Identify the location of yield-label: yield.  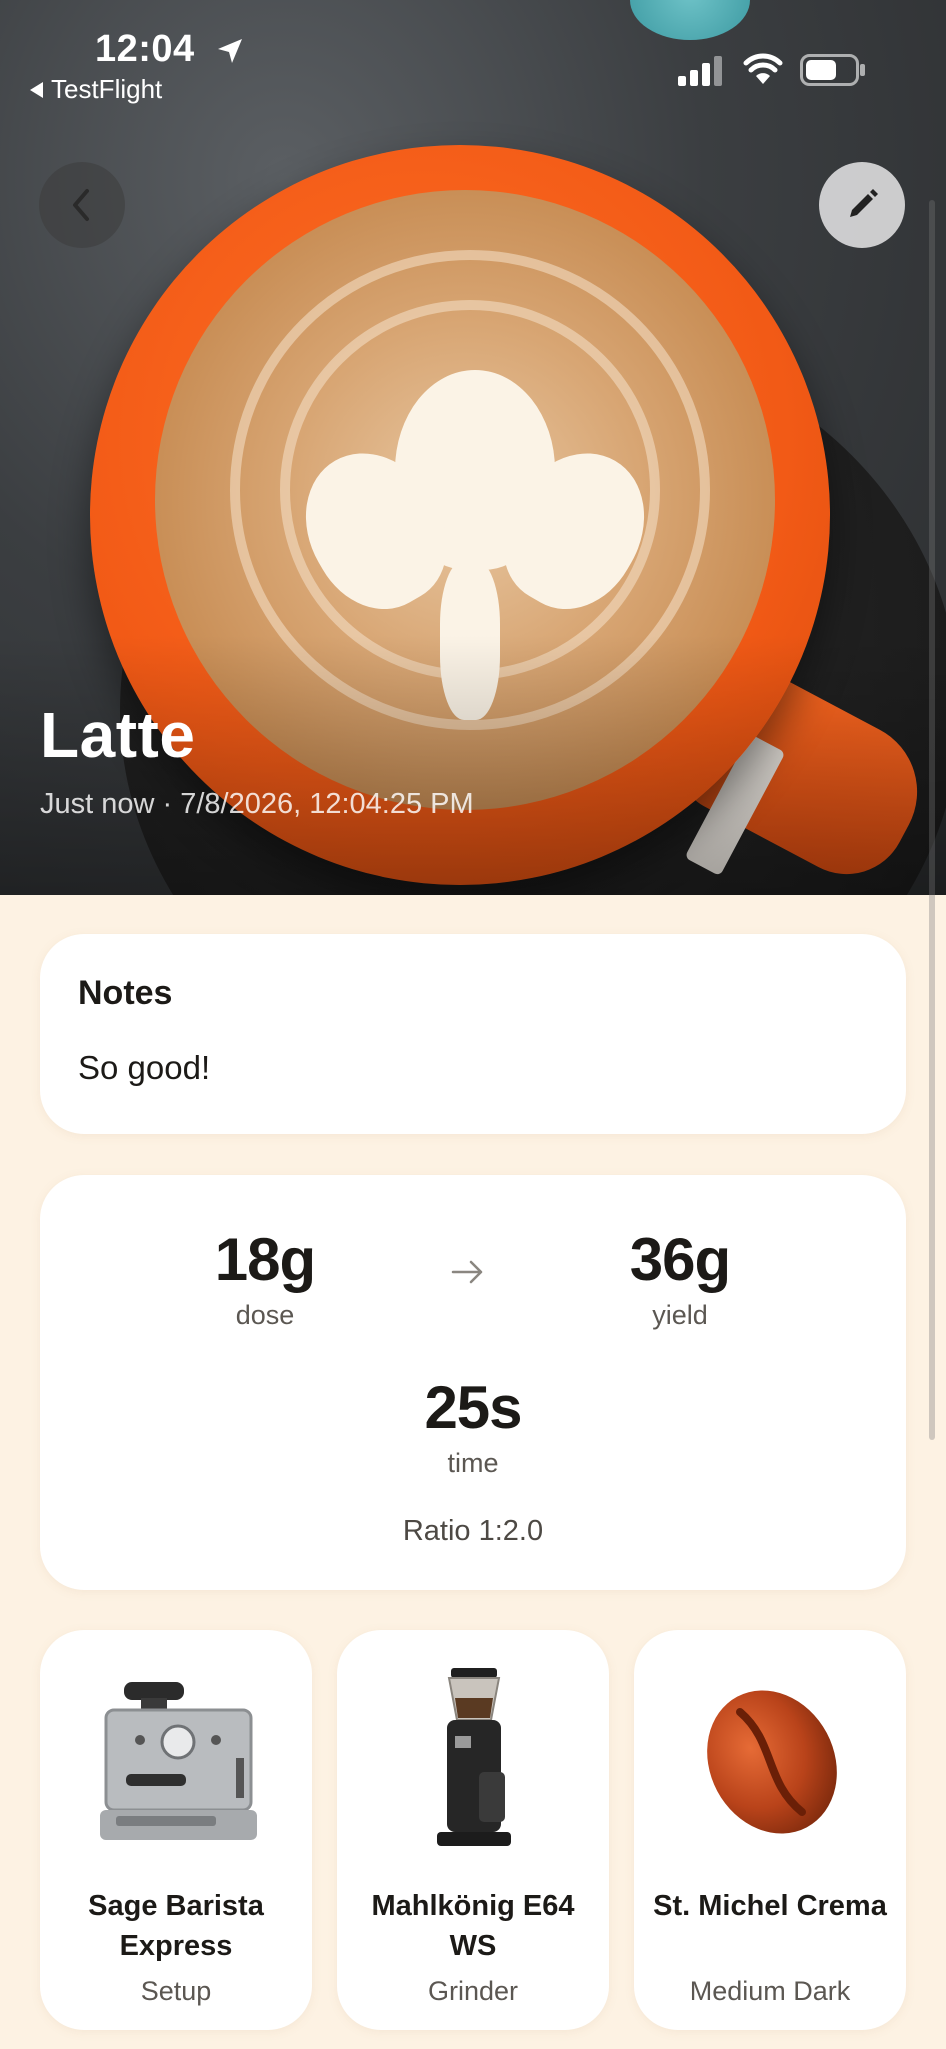
(680, 1315).